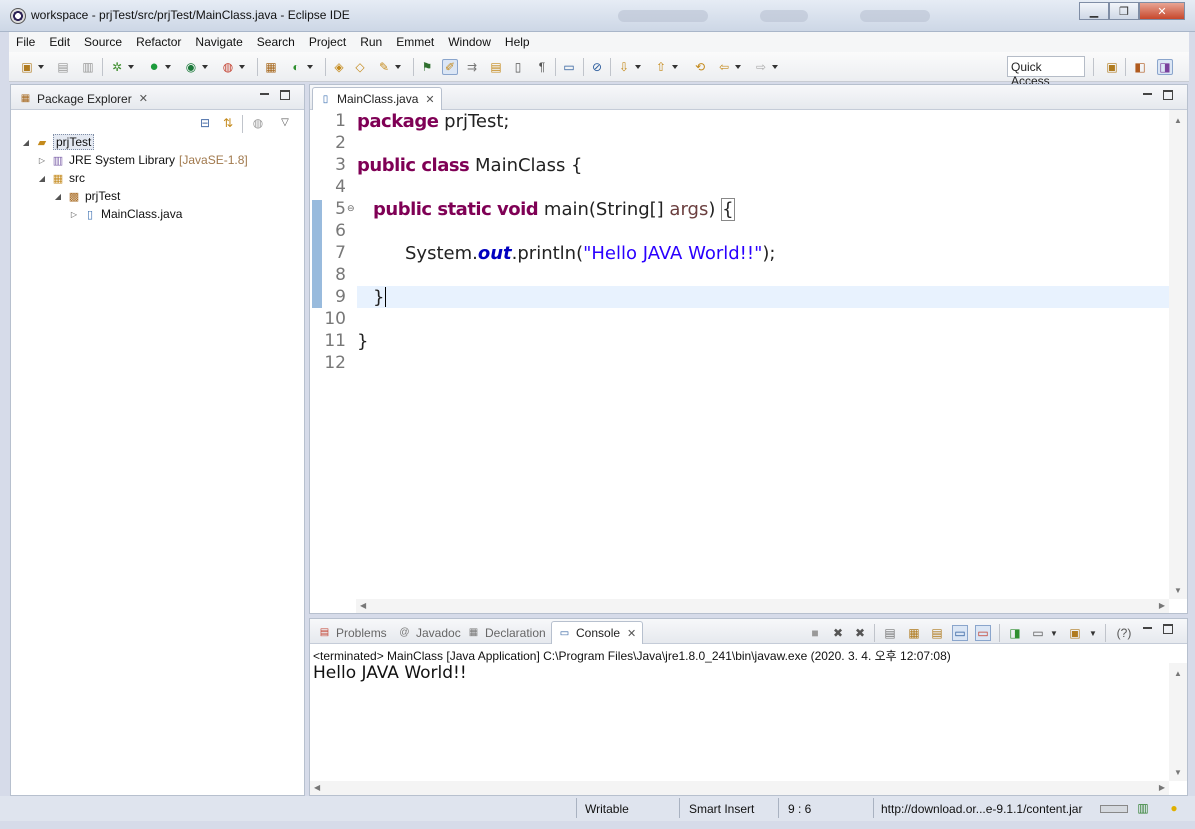 This screenshot has height=829, width=1195. Describe the element at coordinates (1112, 67) in the screenshot. I see `open-perspective-icon: ▣` at that location.